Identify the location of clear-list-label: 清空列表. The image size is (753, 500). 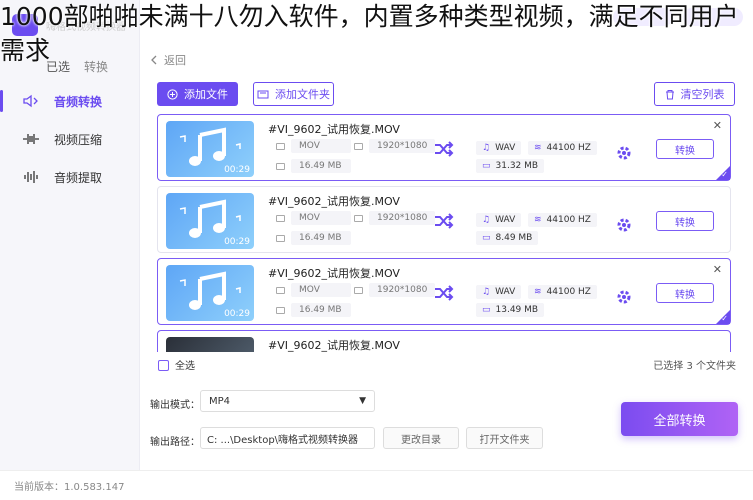
(702, 94).